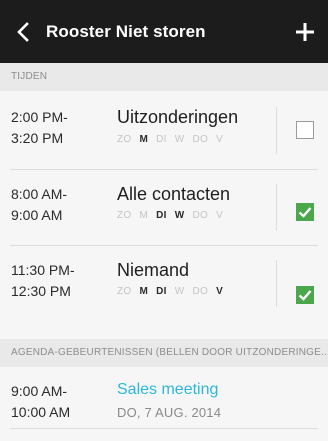 The image size is (328, 441). I want to click on event-start-time: 9:00 AM-, so click(39, 391).